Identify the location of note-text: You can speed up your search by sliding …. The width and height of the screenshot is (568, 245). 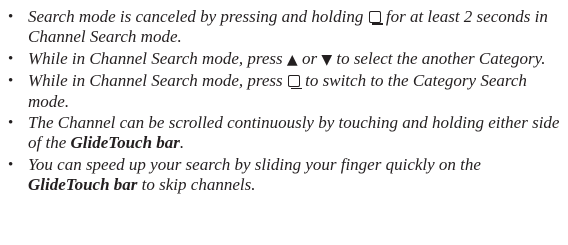
(254, 164).